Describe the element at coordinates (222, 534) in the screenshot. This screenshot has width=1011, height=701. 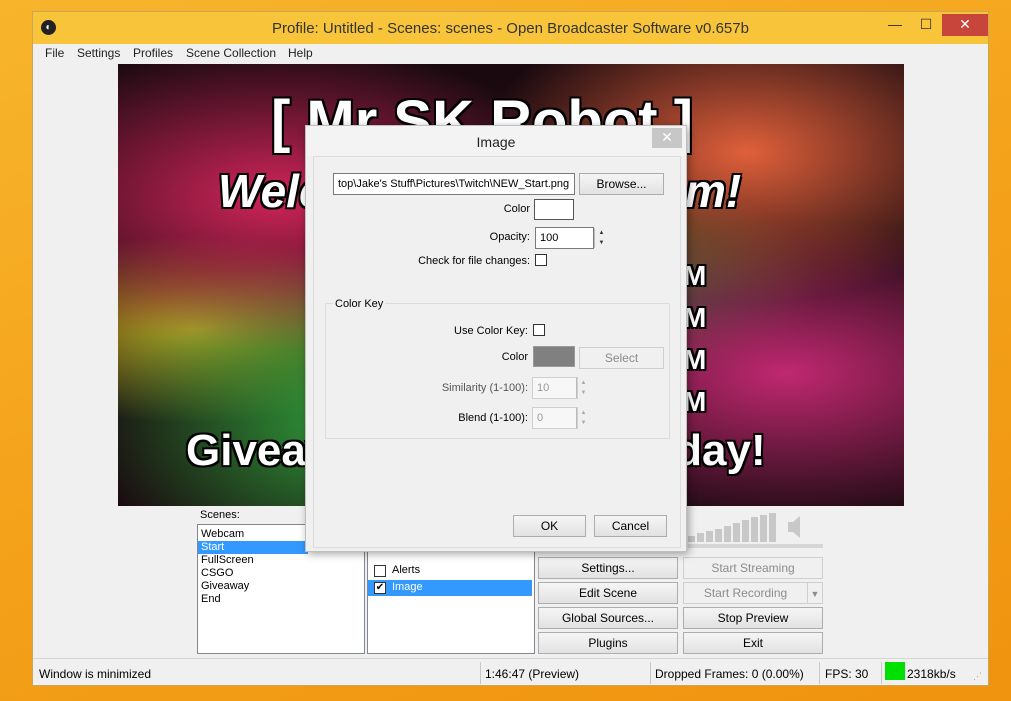
I see `scene-item-webcam: Webcam` at that location.